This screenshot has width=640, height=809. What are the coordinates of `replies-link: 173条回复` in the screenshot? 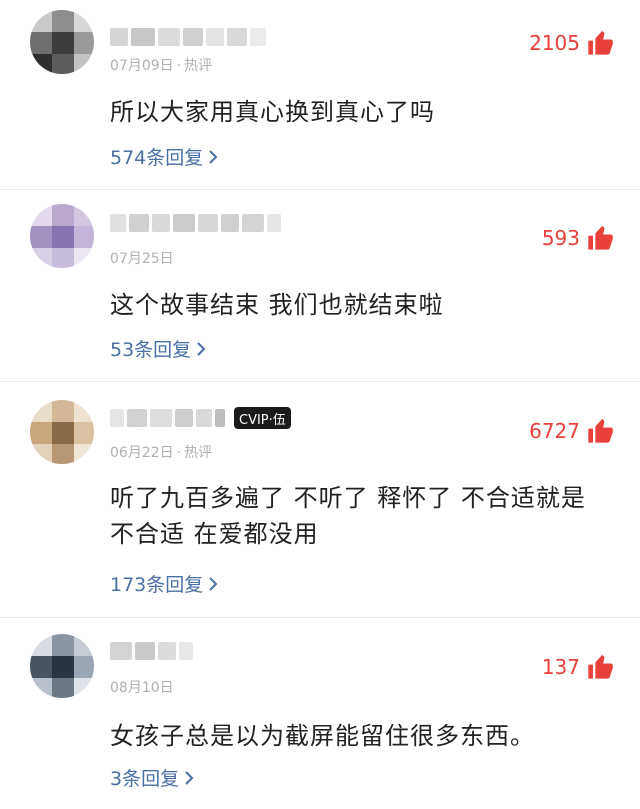 It's located at (164, 583).